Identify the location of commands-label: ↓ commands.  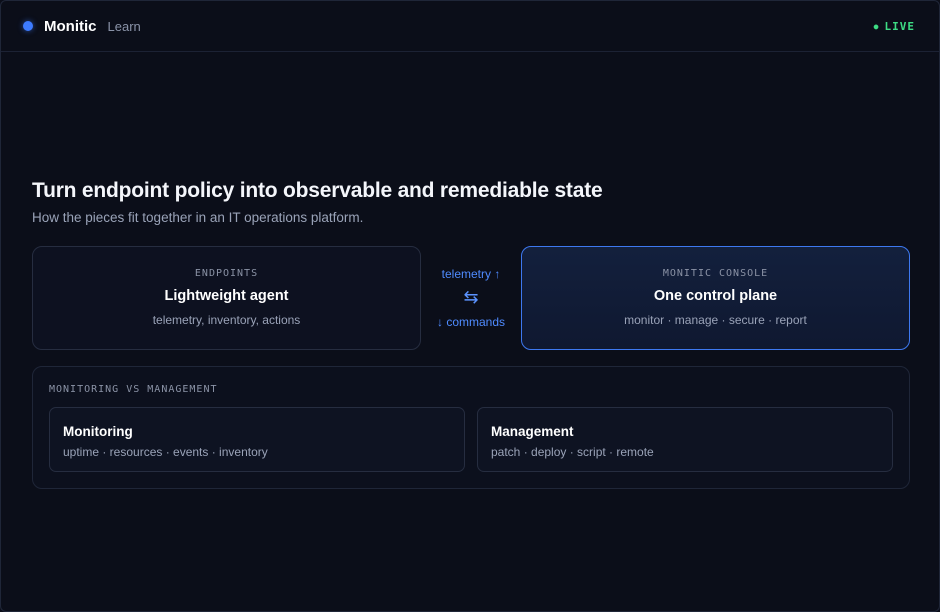
(471, 322).